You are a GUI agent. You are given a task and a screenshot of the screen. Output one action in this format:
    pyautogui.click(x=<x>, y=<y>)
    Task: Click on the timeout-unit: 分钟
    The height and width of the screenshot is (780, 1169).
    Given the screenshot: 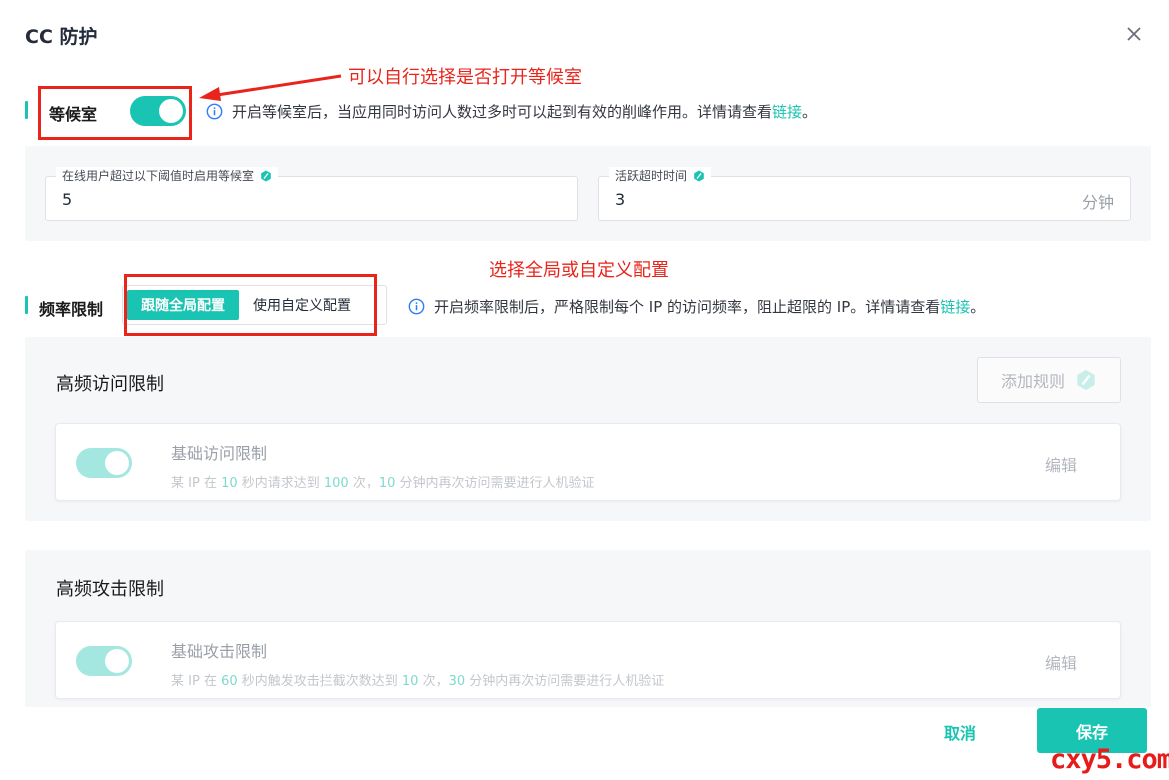 What is the action you would take?
    pyautogui.click(x=1097, y=202)
    